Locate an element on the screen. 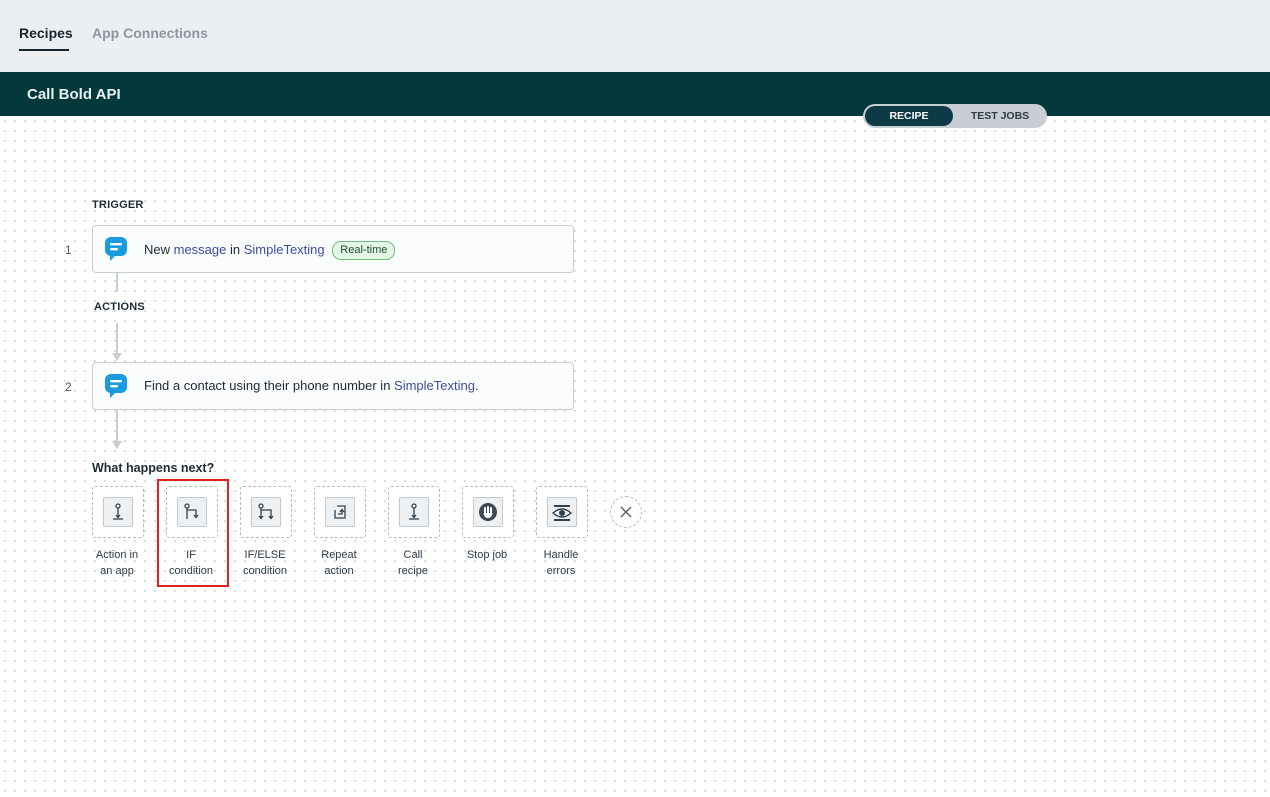 The width and height of the screenshot is (1270, 797). close-next-options-button is located at coordinates (626, 512).